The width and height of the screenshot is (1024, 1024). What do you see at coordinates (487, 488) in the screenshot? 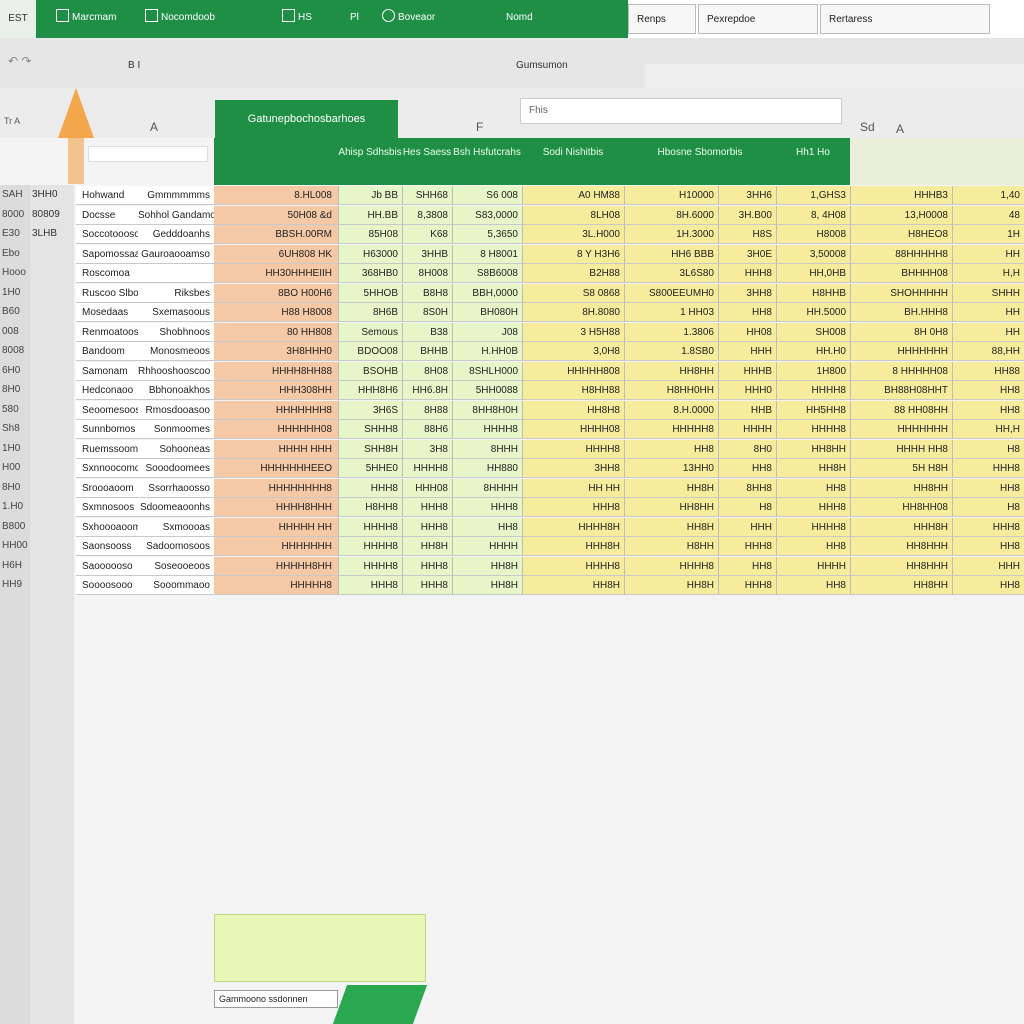
I see `table-cell: 8HHHH` at bounding box center [487, 488].